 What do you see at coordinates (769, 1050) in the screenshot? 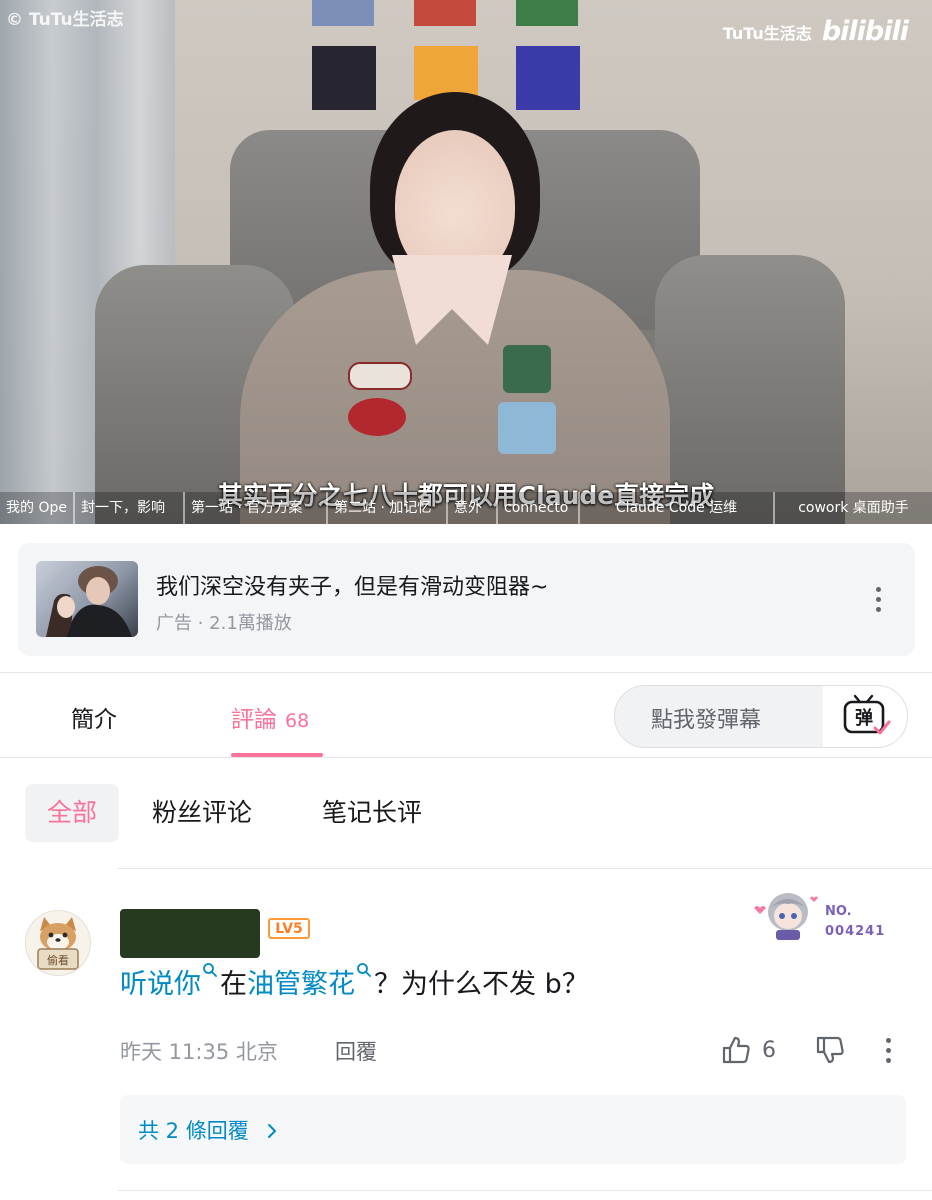
I see `like-count: 6` at bounding box center [769, 1050].